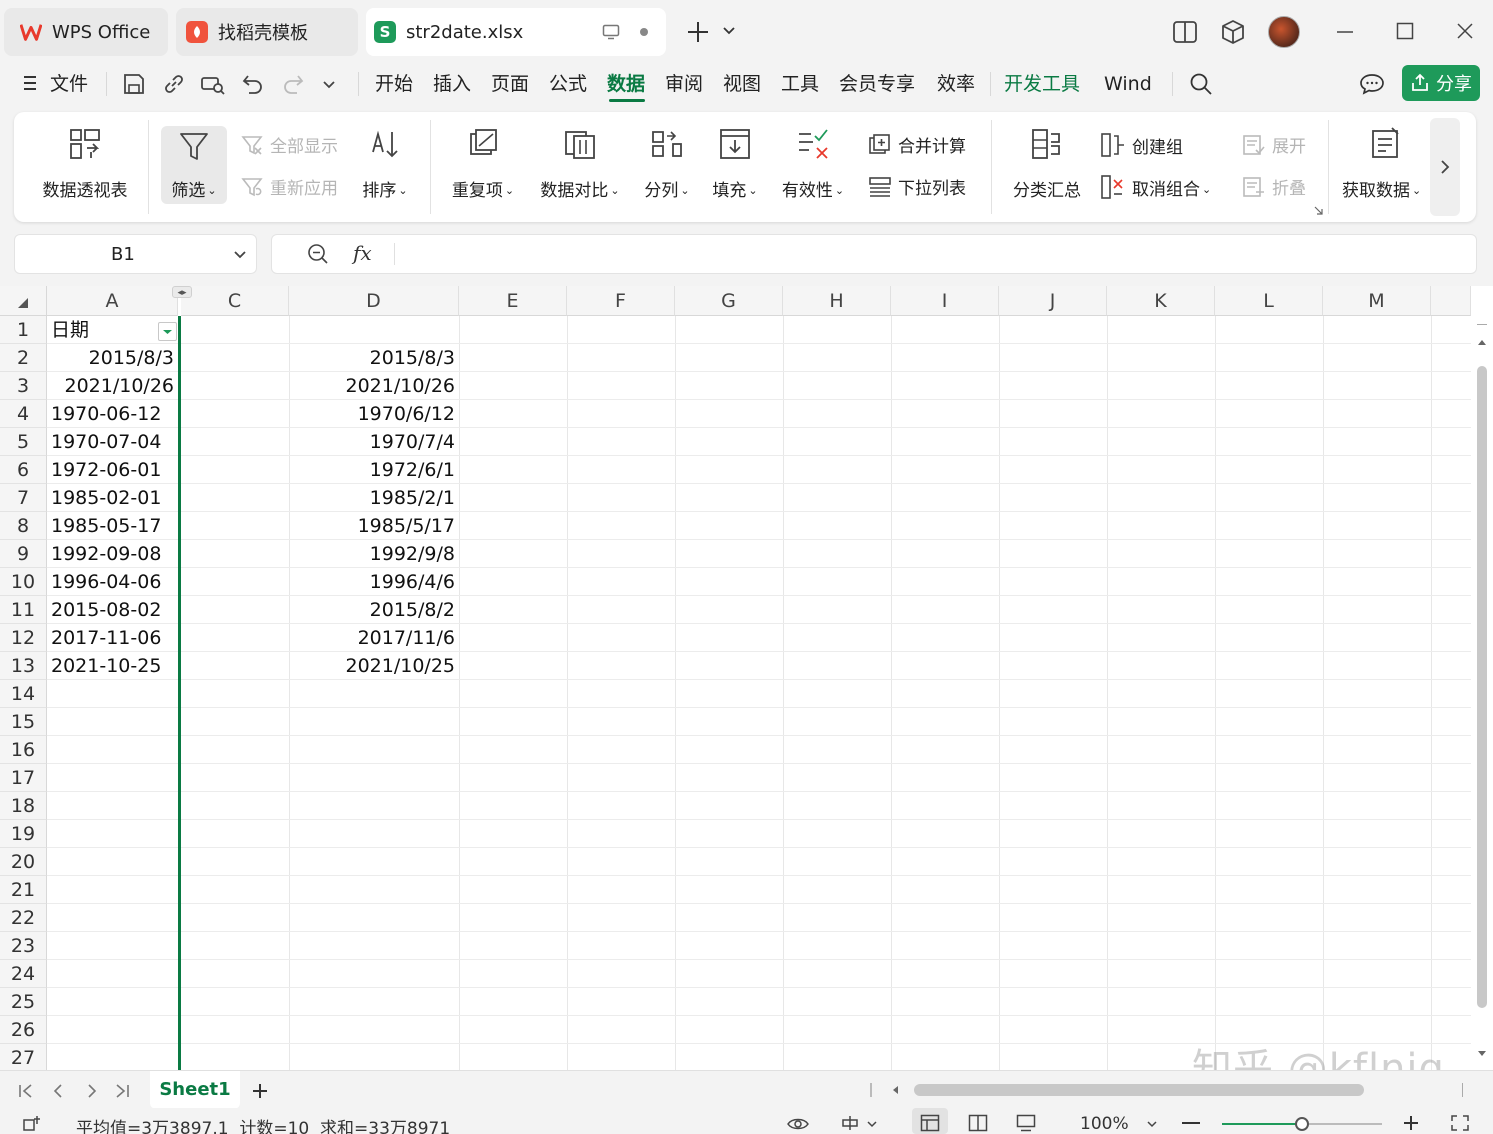 Image resolution: width=1493 pixels, height=1134 pixels. What do you see at coordinates (23, 974) in the screenshot?
I see `row-header-24: 24` at bounding box center [23, 974].